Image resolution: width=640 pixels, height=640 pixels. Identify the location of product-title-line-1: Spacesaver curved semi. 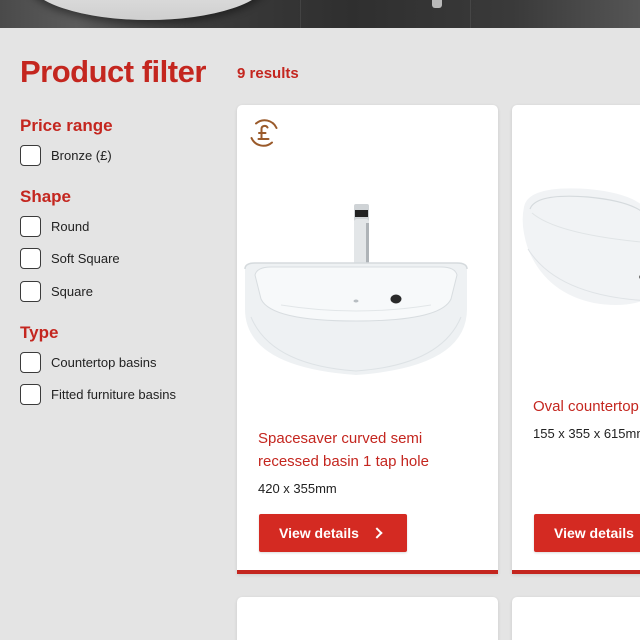
(340, 438).